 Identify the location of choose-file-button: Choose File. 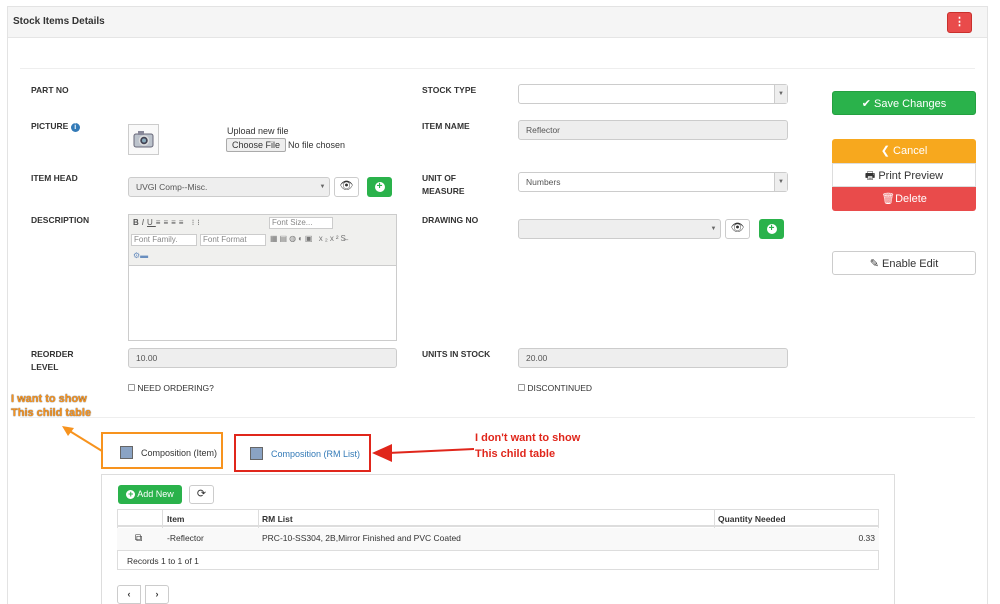
(256, 145).